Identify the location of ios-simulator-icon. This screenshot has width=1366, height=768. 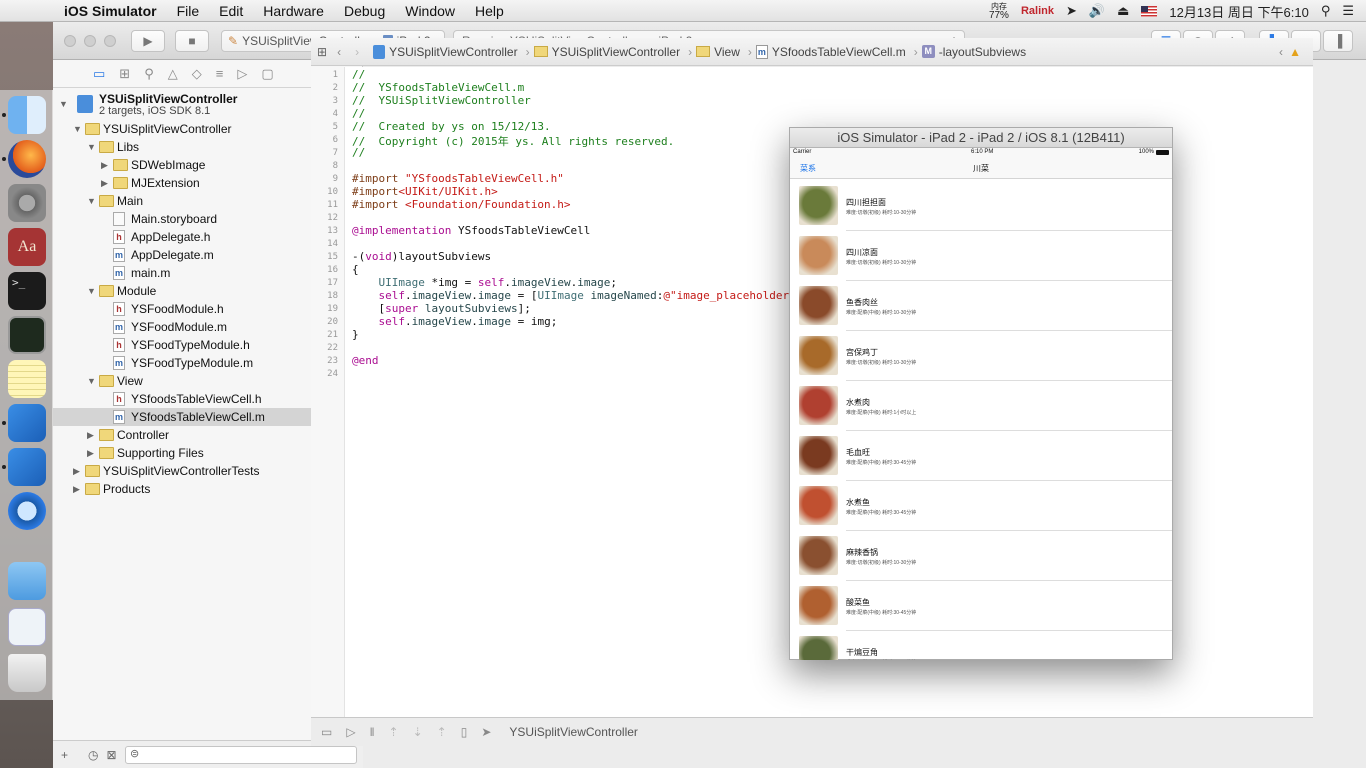
(27, 467).